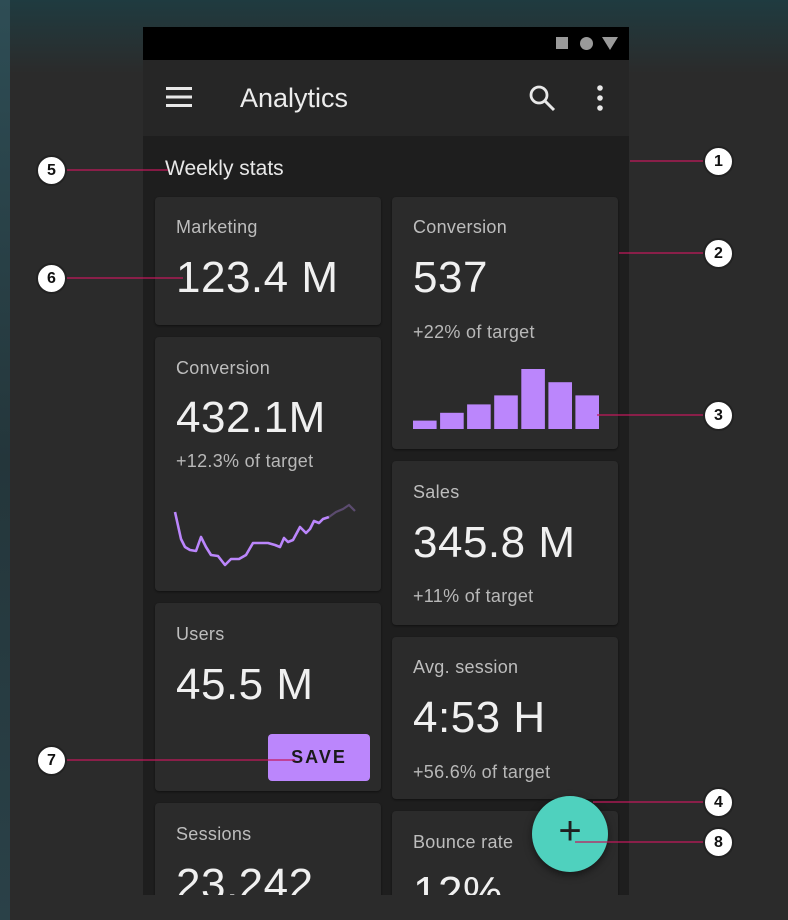 The image size is (788, 920). Describe the element at coordinates (51, 170) in the screenshot. I see `callout-badge-5: 5` at that location.